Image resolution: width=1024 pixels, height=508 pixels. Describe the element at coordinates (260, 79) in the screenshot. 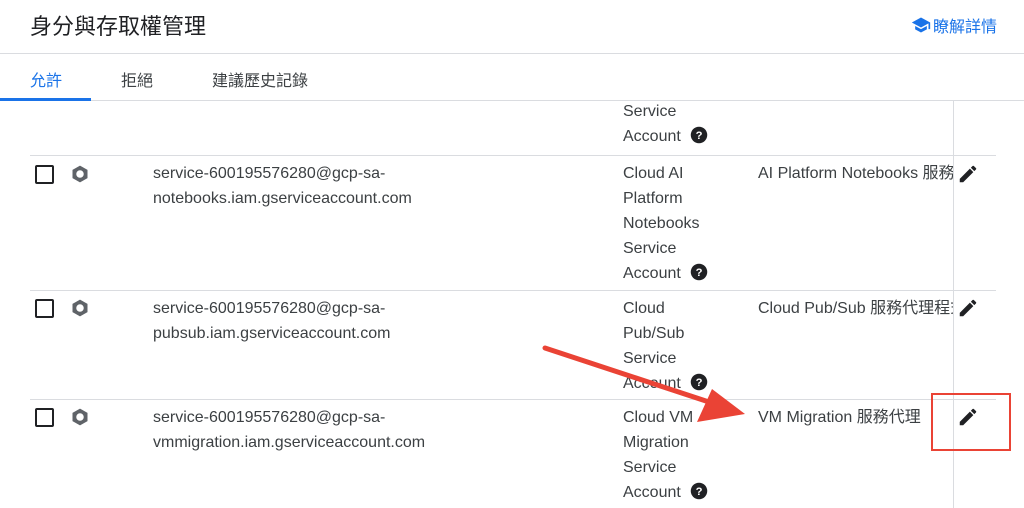

I see `tab-recommendation-history: 建議歷史記錄` at that location.